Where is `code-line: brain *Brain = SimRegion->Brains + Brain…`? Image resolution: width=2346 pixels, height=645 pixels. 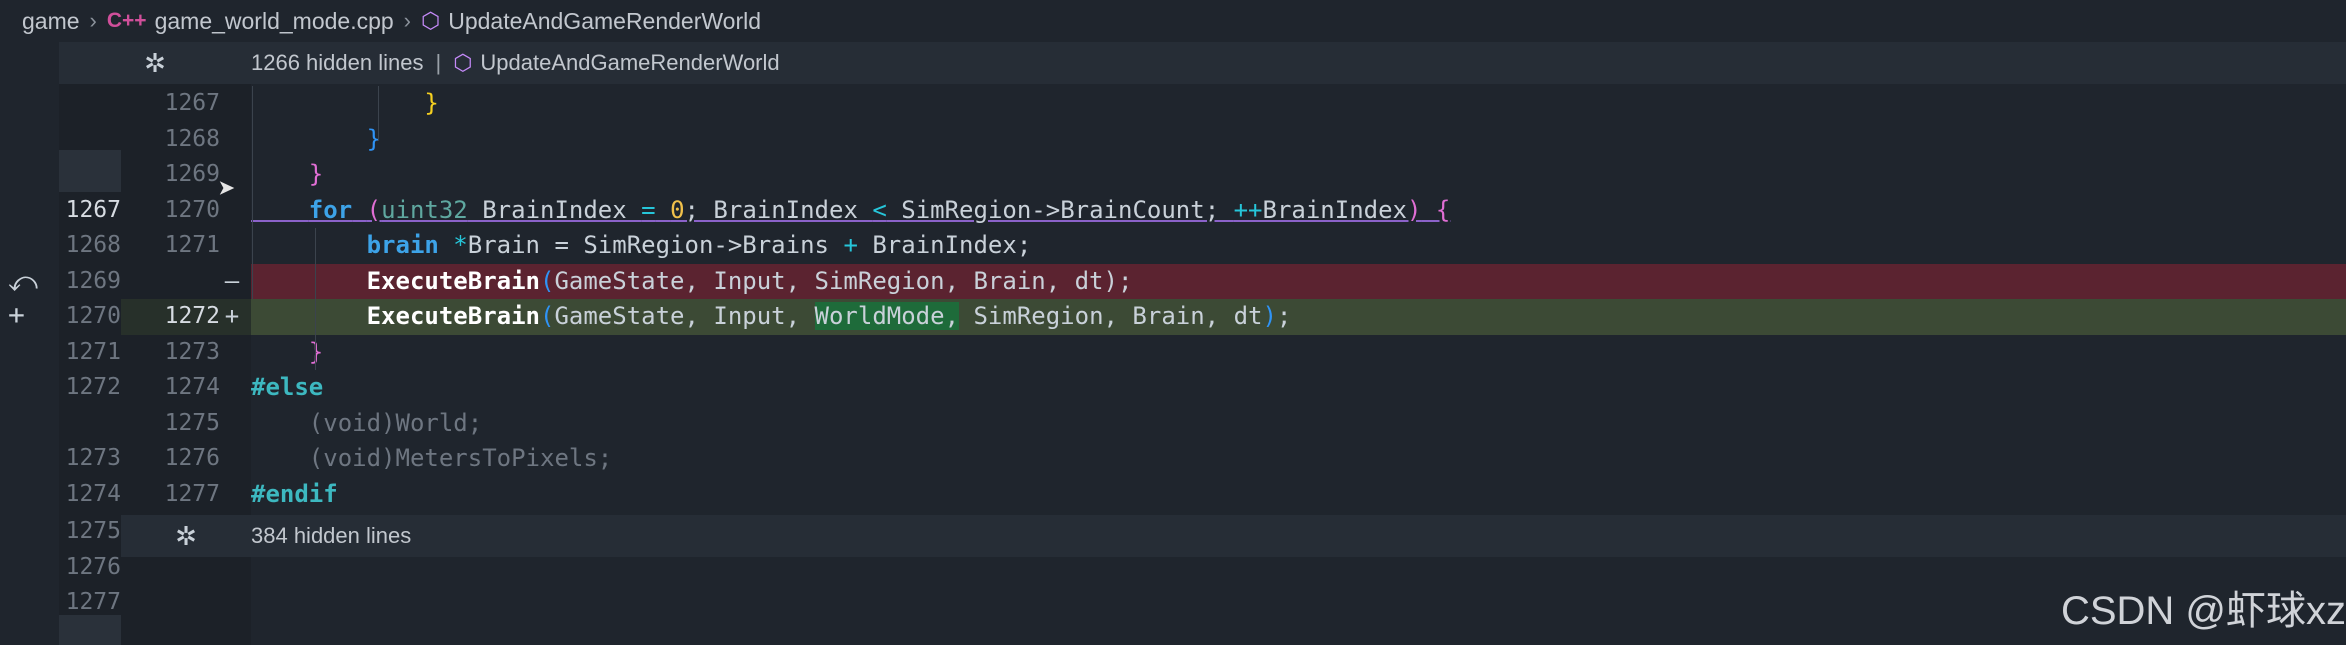
code-line: brain *Brain = SimRegion->Brains + Brain… is located at coordinates (699, 245).